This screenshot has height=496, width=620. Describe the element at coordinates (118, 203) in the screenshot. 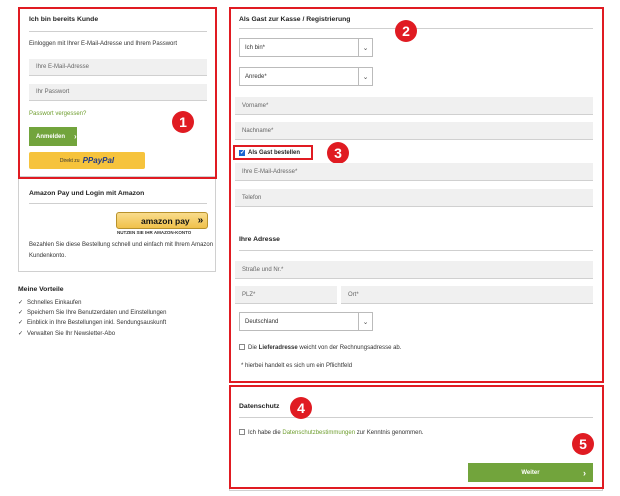

I see `amazon-title-rule` at that location.